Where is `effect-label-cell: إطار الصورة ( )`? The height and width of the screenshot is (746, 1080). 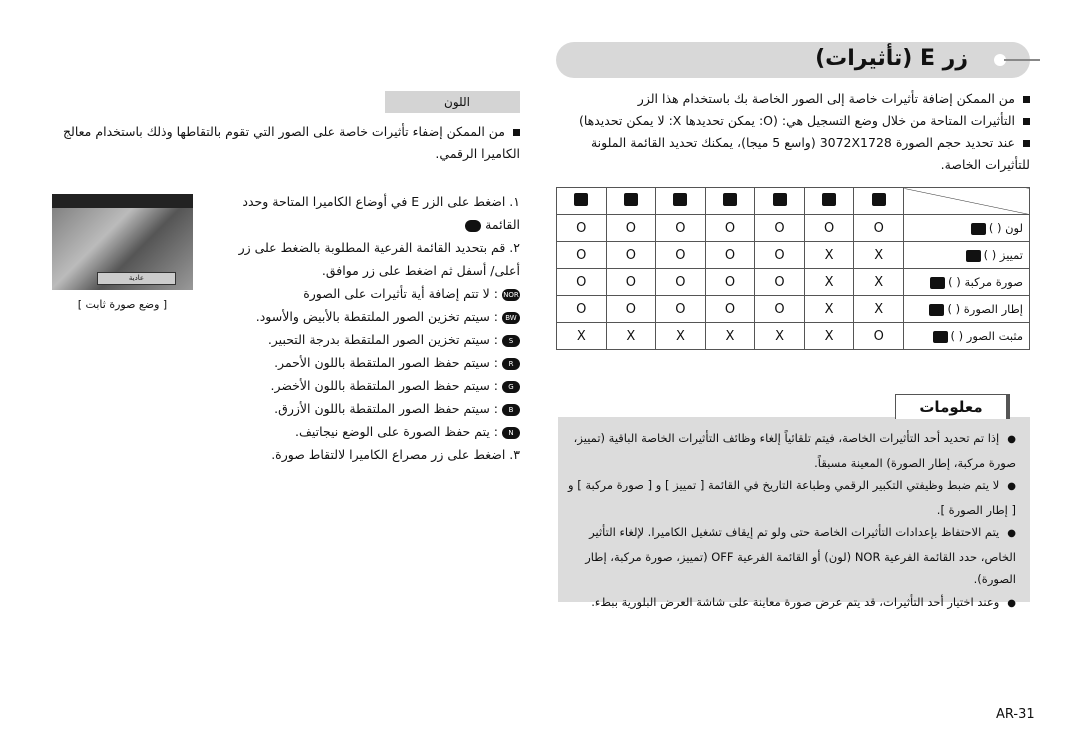
effect-label-cell: إطار الصورة ( ) is located at coordinates (966, 309).